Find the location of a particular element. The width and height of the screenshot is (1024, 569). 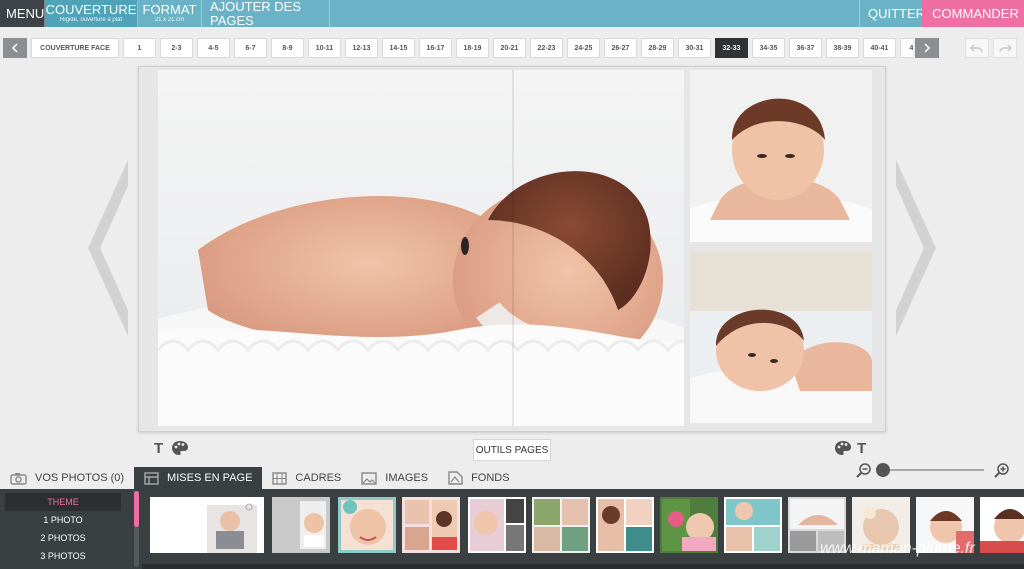

add-pages-button: AJOUTER DES PAGES is located at coordinates (266, 13).